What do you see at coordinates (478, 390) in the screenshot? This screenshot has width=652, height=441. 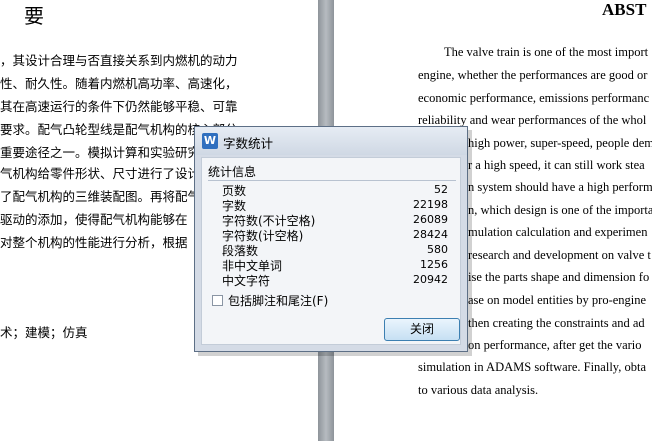 I see `abstract-text-line: to various data analysis.` at bounding box center [478, 390].